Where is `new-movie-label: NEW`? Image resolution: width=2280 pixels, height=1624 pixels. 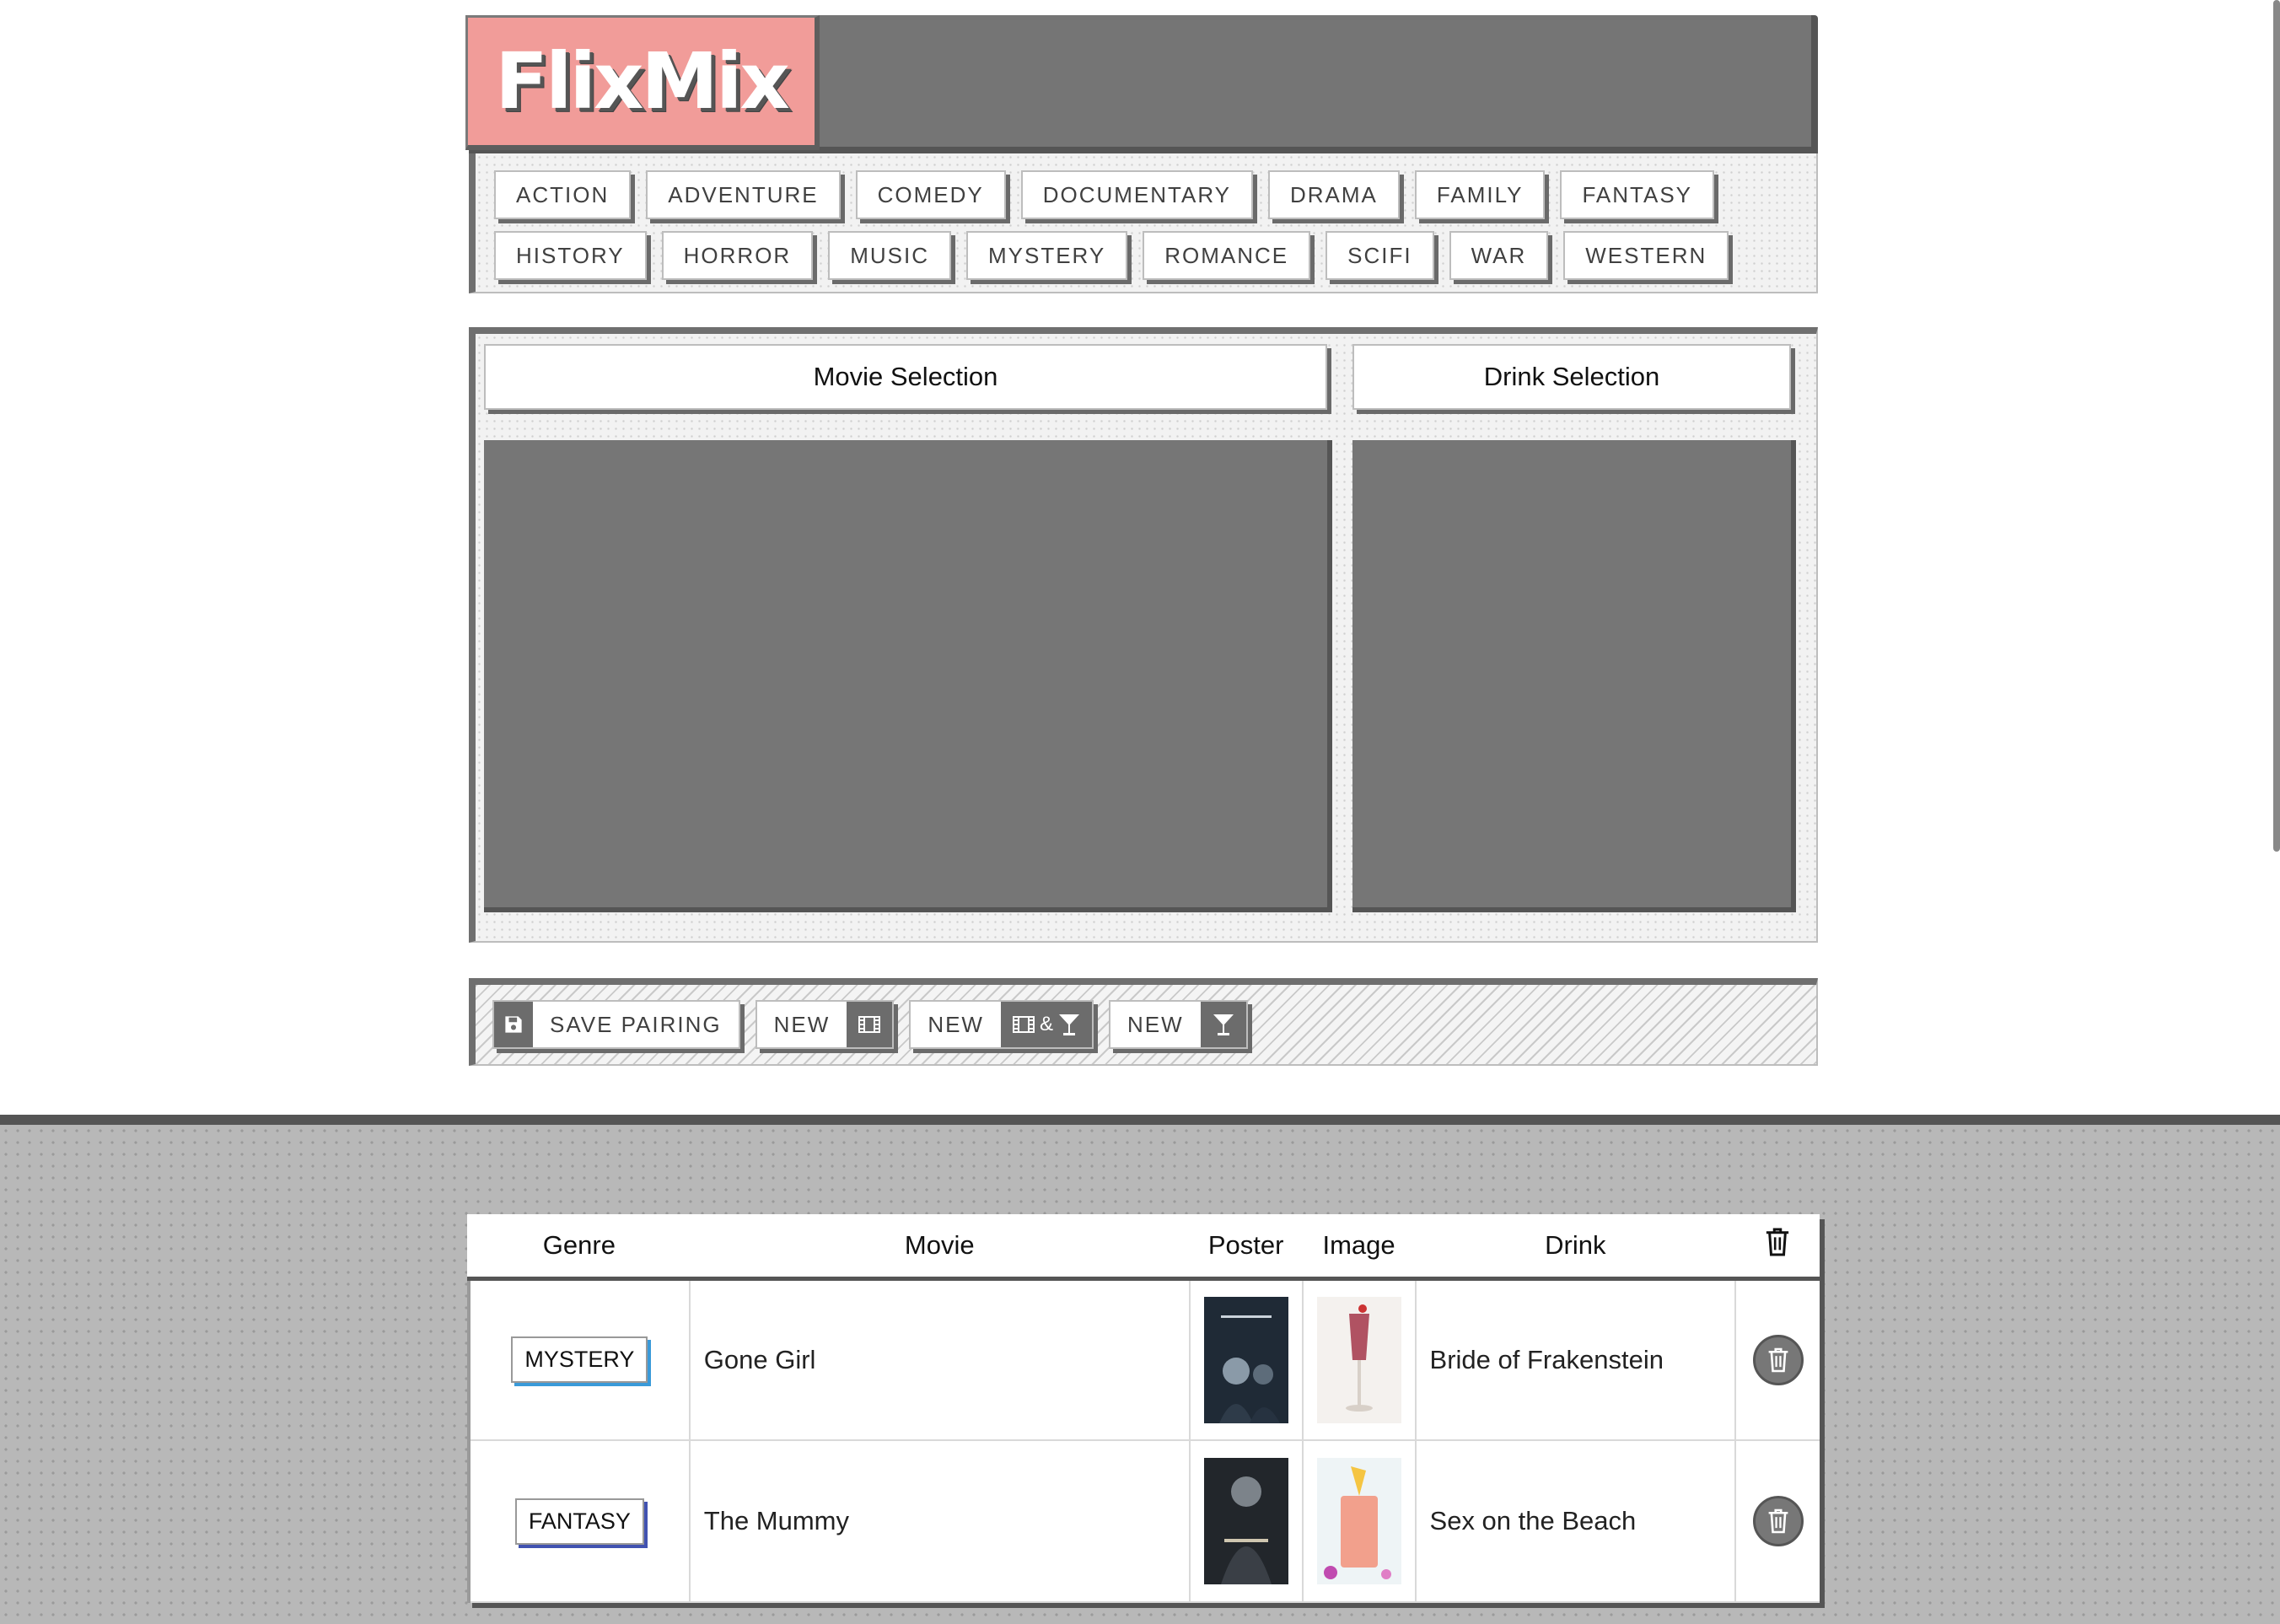
new-movie-label: NEW is located at coordinates (802, 1024).